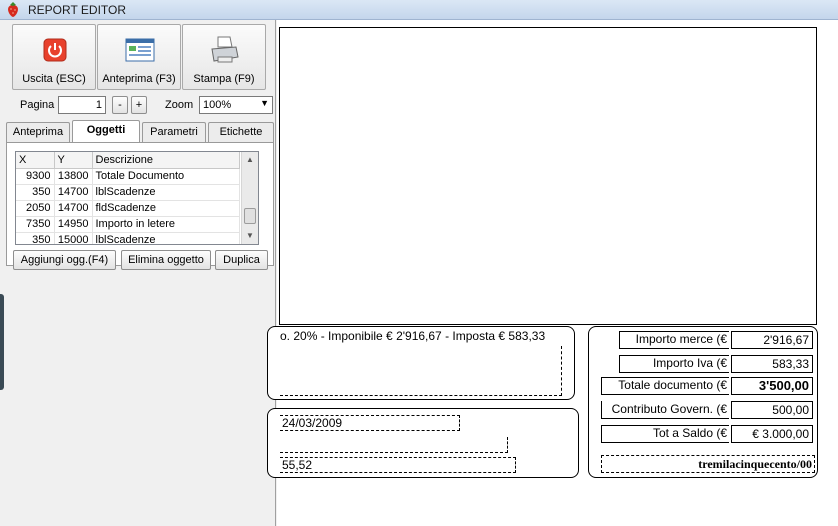 The width and height of the screenshot is (838, 526). I want to click on zoom-select: 100% ▼, so click(236, 105).